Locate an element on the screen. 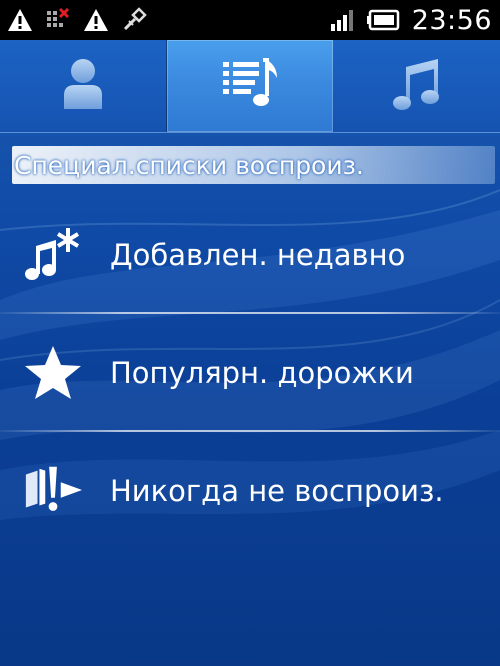 This screenshot has width=500, height=666. list-item-label: Популярн. дорожки is located at coordinates (262, 373).